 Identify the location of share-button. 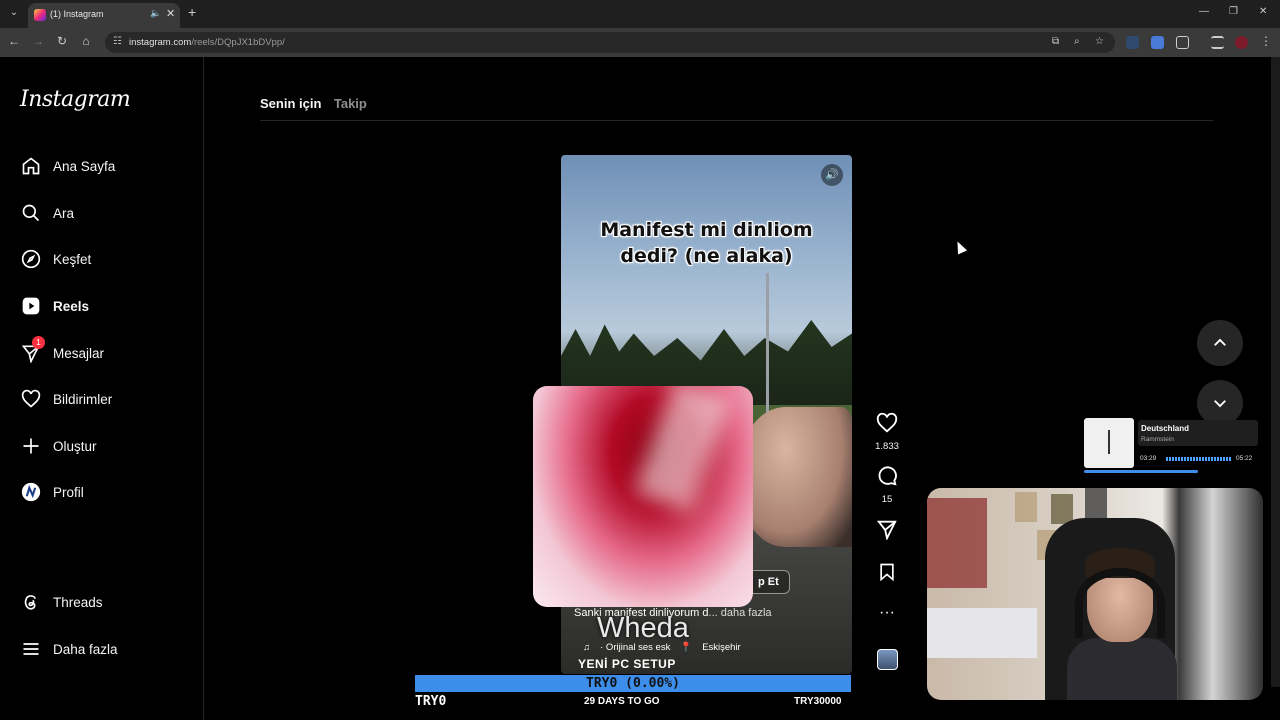
(887, 531).